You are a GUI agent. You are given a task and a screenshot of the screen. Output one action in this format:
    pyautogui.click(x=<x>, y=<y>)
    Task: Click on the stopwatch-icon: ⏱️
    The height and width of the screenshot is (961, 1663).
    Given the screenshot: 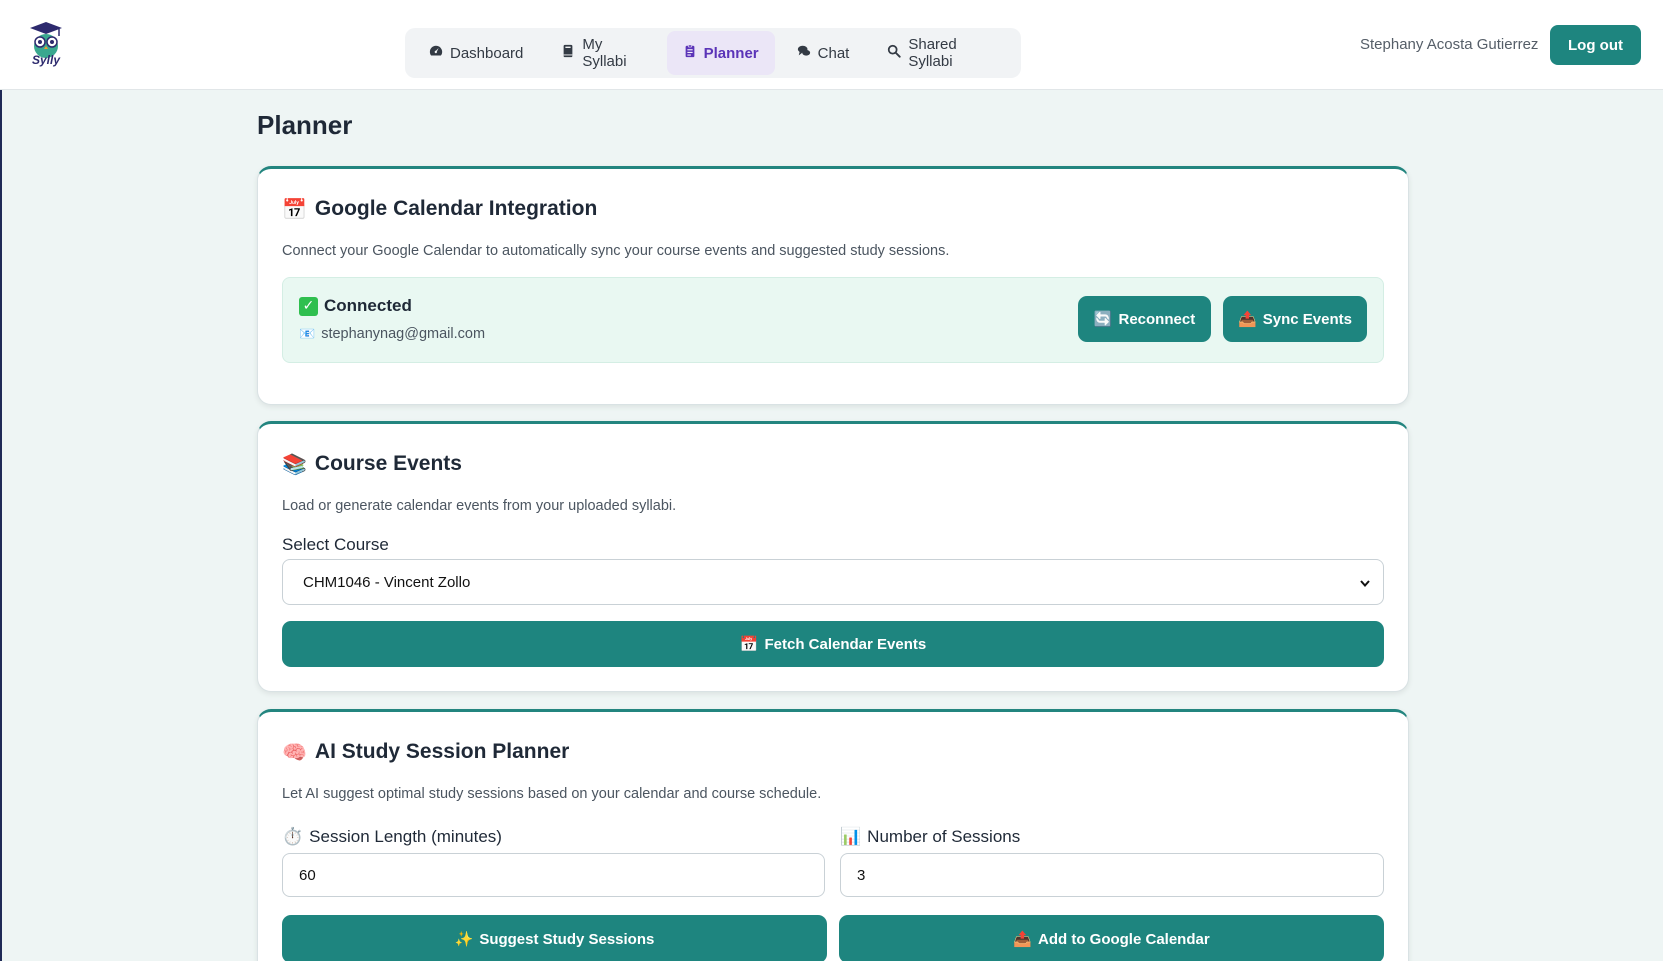 What is the action you would take?
    pyautogui.click(x=293, y=837)
    